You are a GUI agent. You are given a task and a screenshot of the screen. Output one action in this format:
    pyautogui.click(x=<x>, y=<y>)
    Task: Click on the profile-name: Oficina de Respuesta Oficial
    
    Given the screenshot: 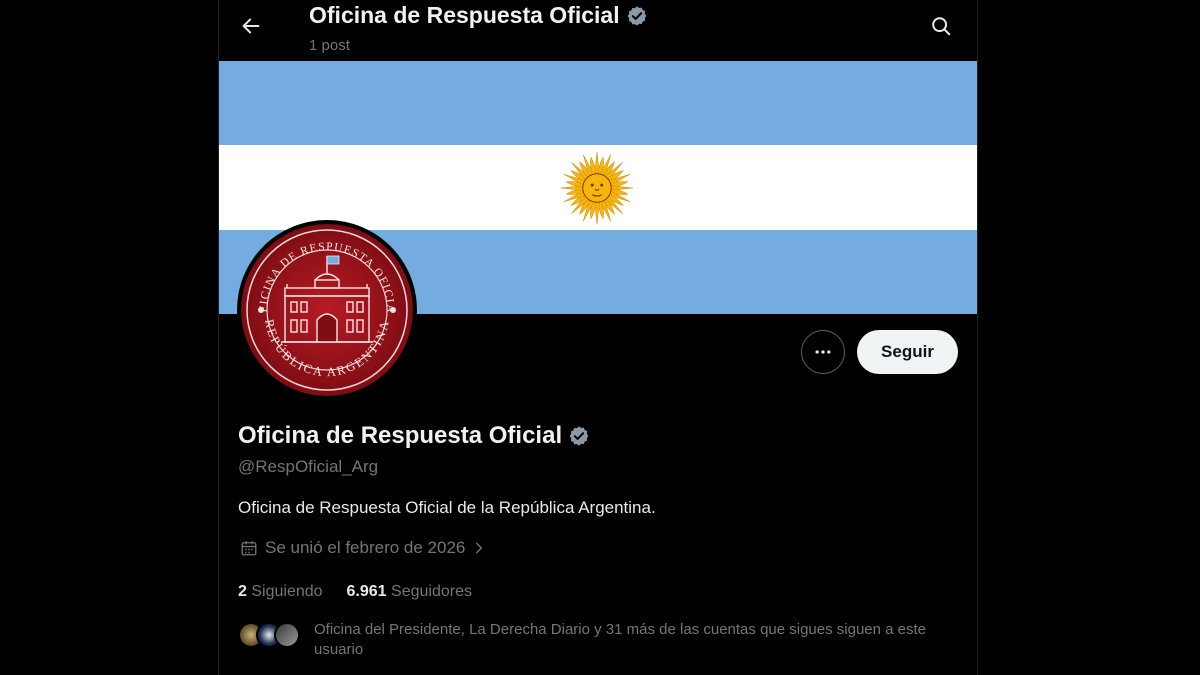 What is the action you would take?
    pyautogui.click(x=414, y=436)
    